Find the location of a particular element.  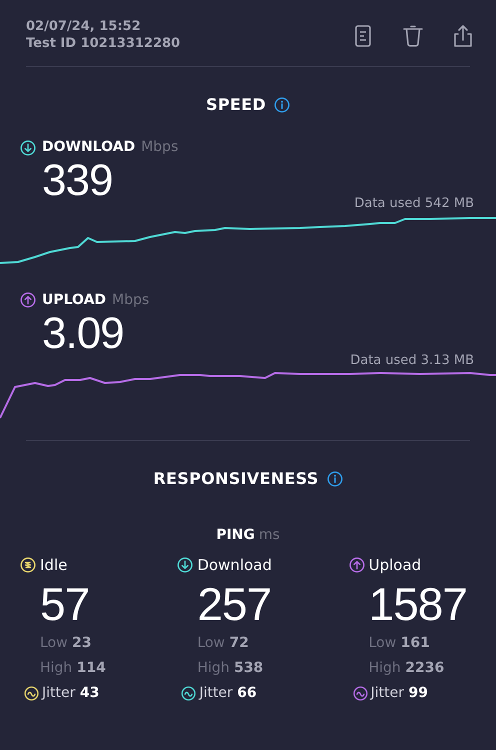

speed-value: 339 is located at coordinates (76, 181).